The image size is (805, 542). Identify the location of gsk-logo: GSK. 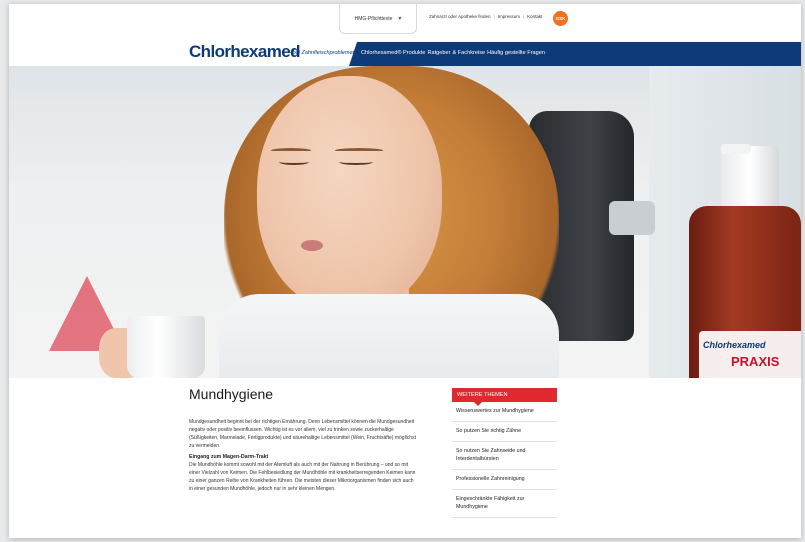
(560, 18).